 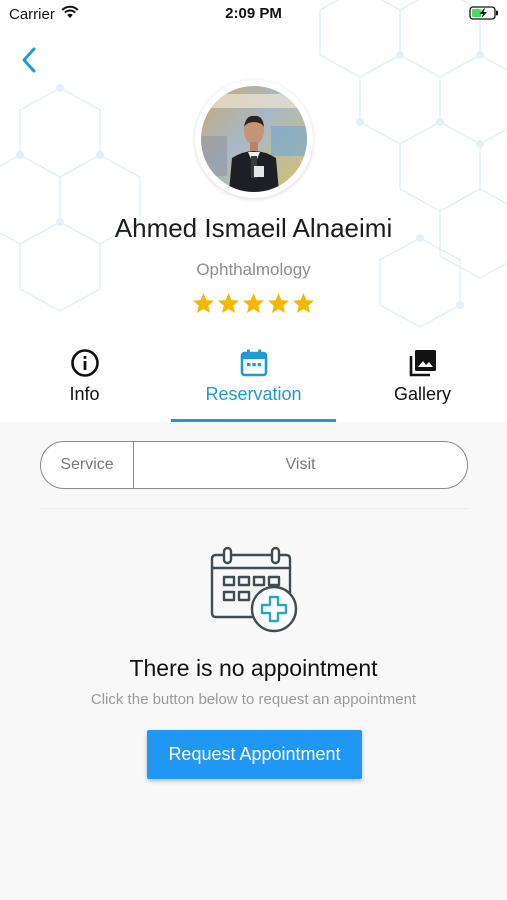 I want to click on tab-info-label: Info, so click(x=84, y=394).